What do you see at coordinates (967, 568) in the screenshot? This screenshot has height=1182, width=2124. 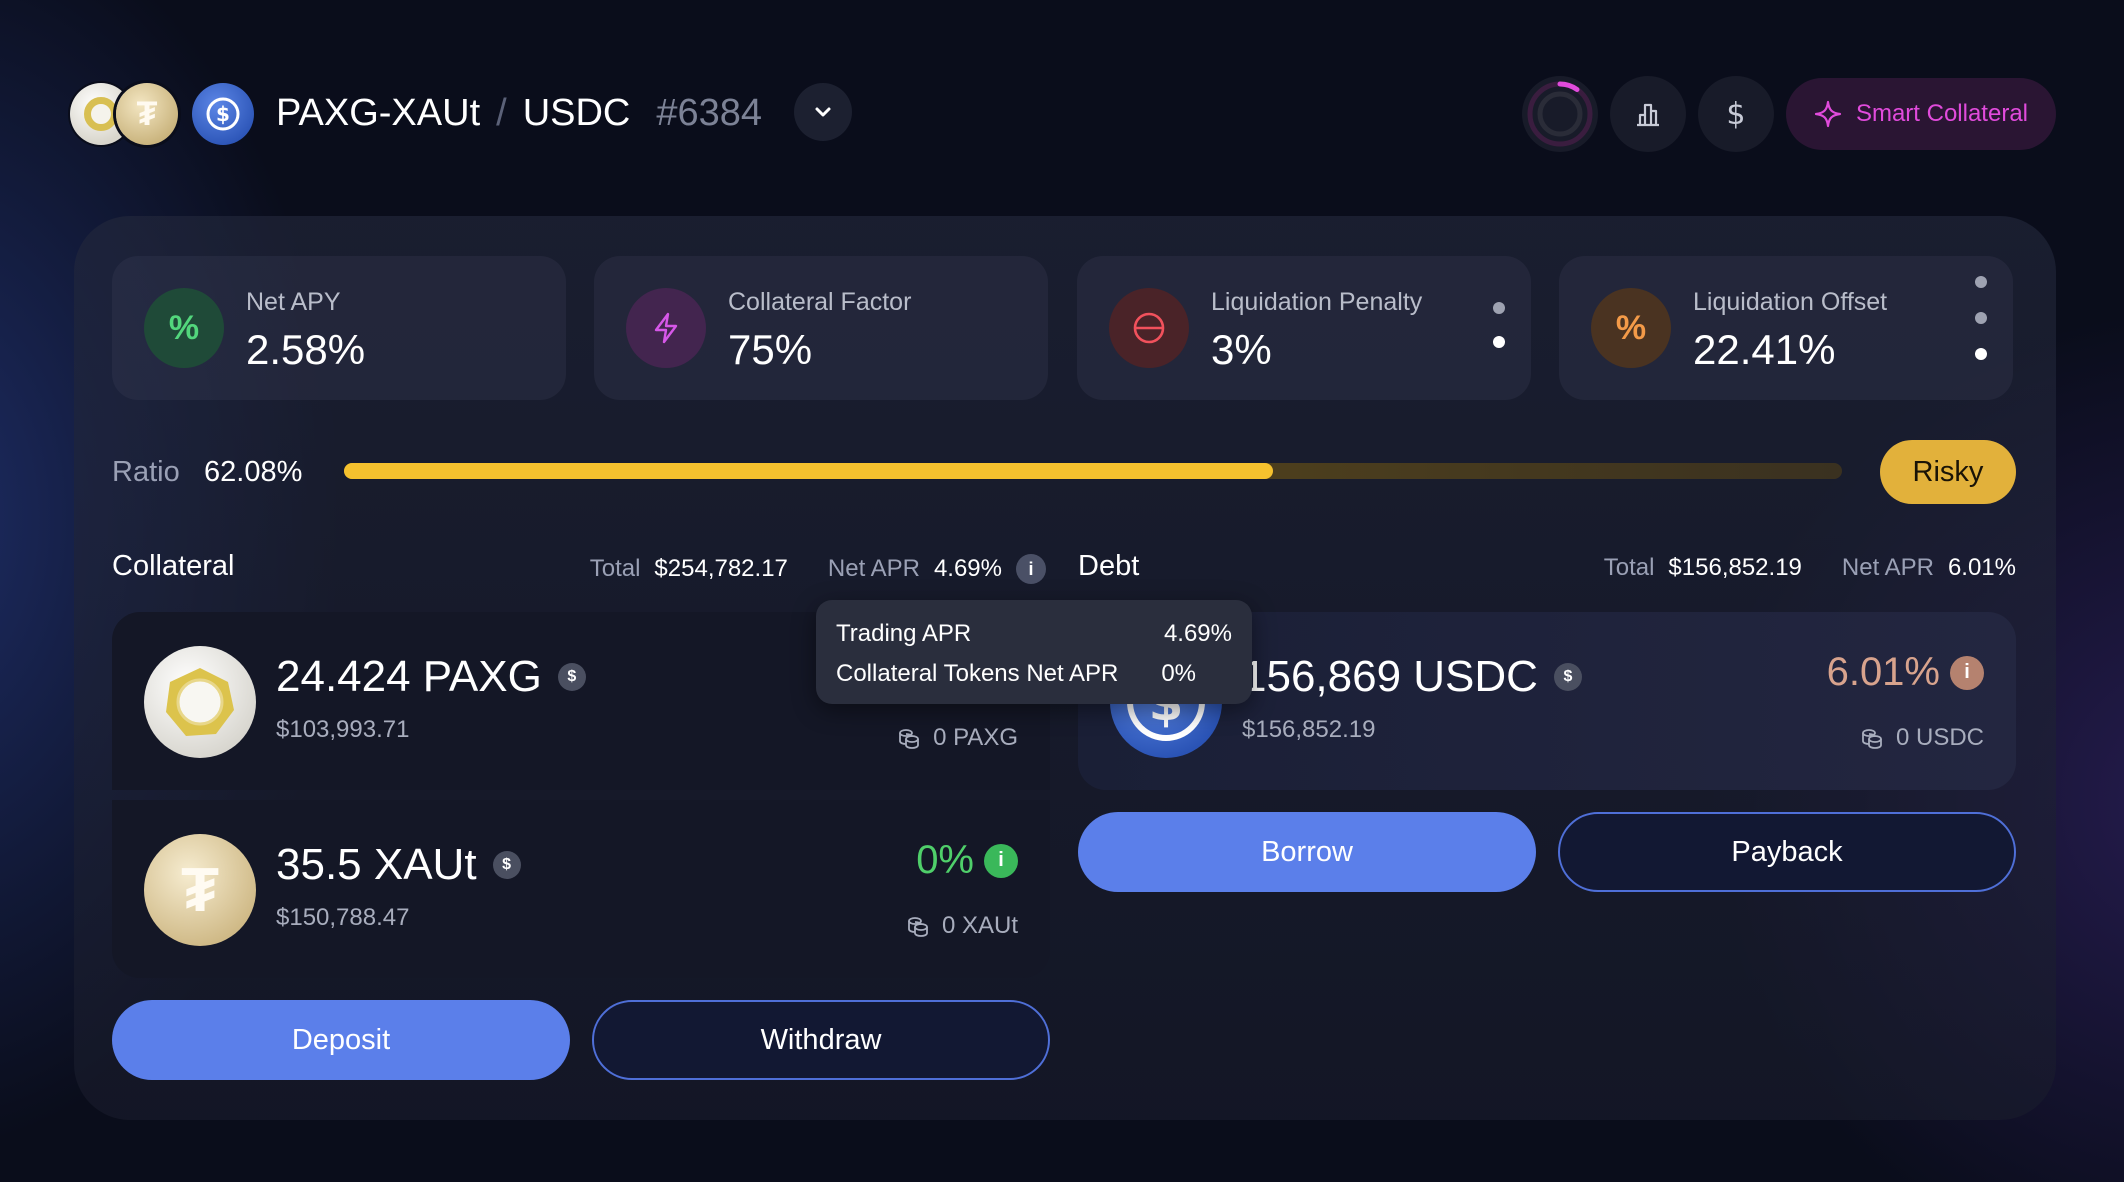 I see `collateral-apr-value: 4.69%` at bounding box center [967, 568].